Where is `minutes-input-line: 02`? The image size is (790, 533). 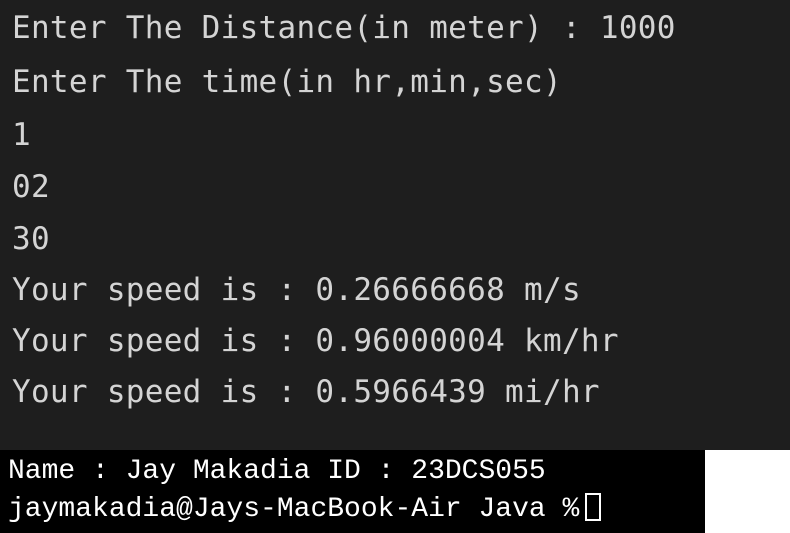
minutes-input-line: 02 is located at coordinates (31, 187).